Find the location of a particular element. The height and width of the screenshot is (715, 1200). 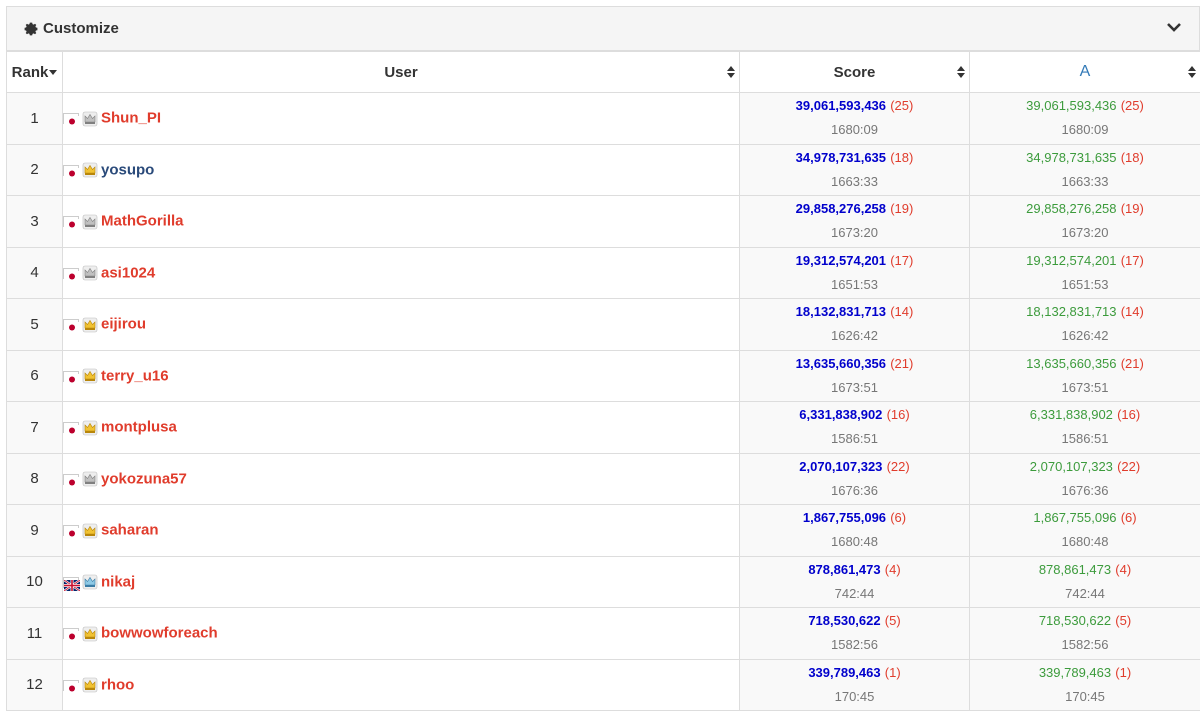

rank-value: 4 is located at coordinates (34, 273).